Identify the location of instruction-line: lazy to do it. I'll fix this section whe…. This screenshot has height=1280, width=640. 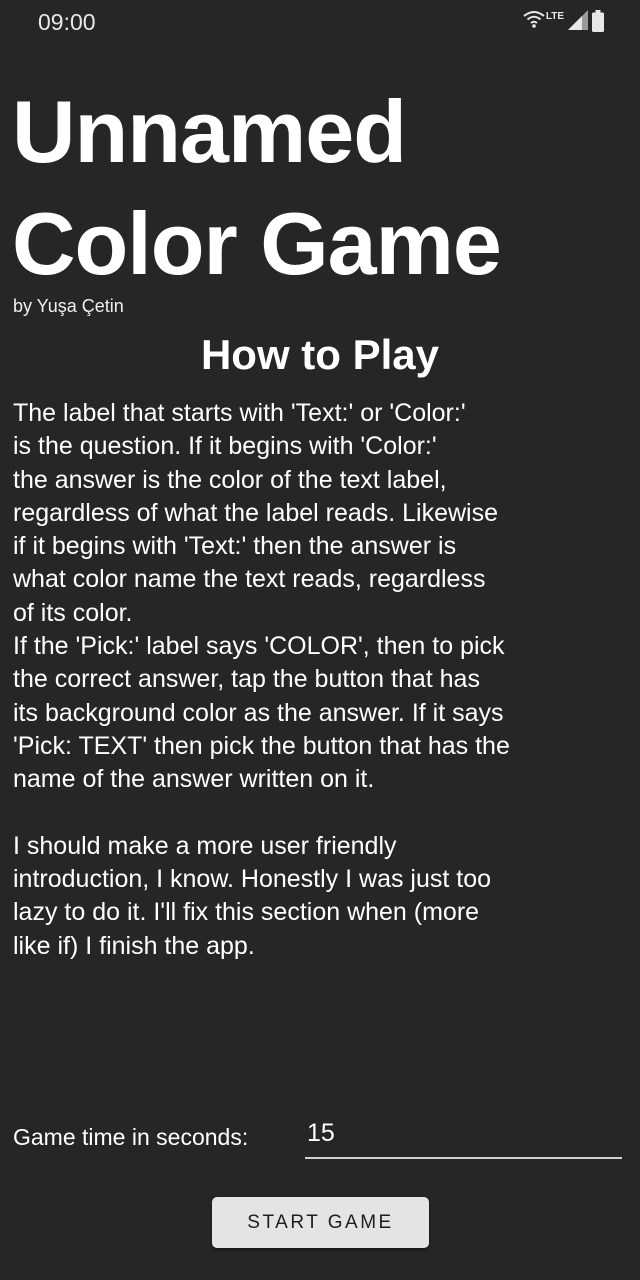
(246, 912).